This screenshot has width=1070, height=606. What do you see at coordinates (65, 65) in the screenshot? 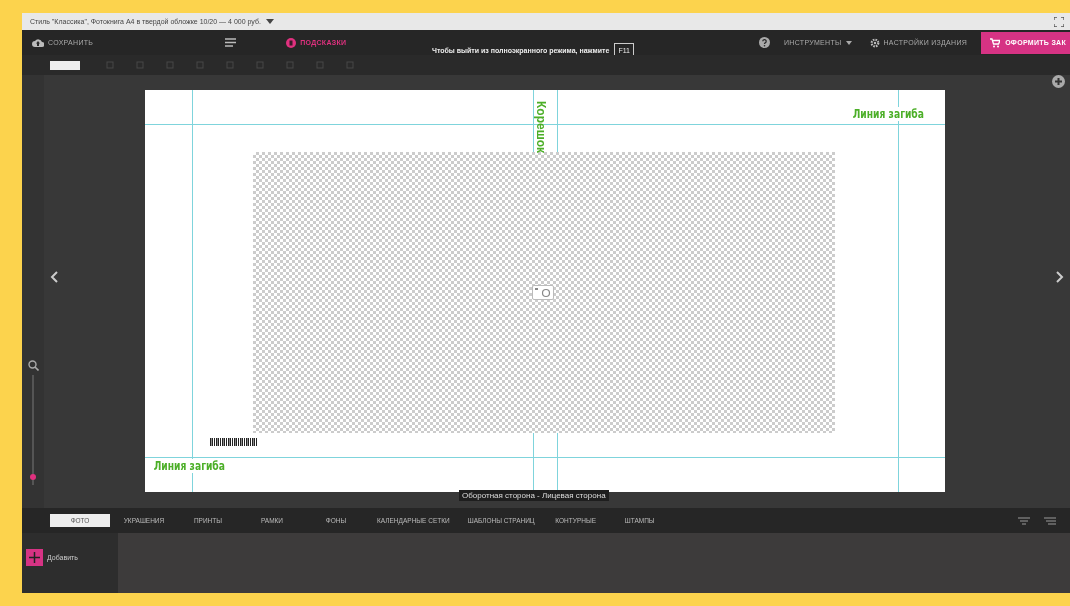
I see `tool-button` at bounding box center [65, 65].